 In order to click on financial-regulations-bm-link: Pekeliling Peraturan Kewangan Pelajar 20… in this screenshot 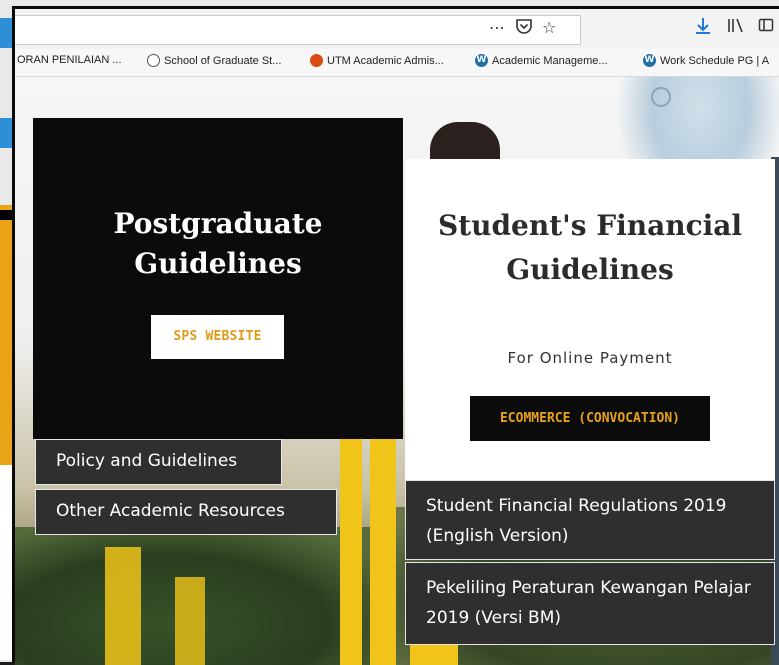, I will do `click(590, 603)`.